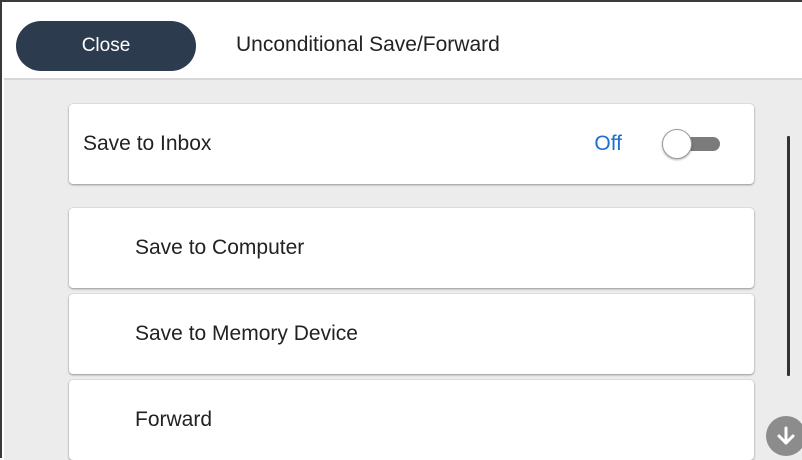 The image size is (802, 460). I want to click on scroll-down-button, so click(784, 436).